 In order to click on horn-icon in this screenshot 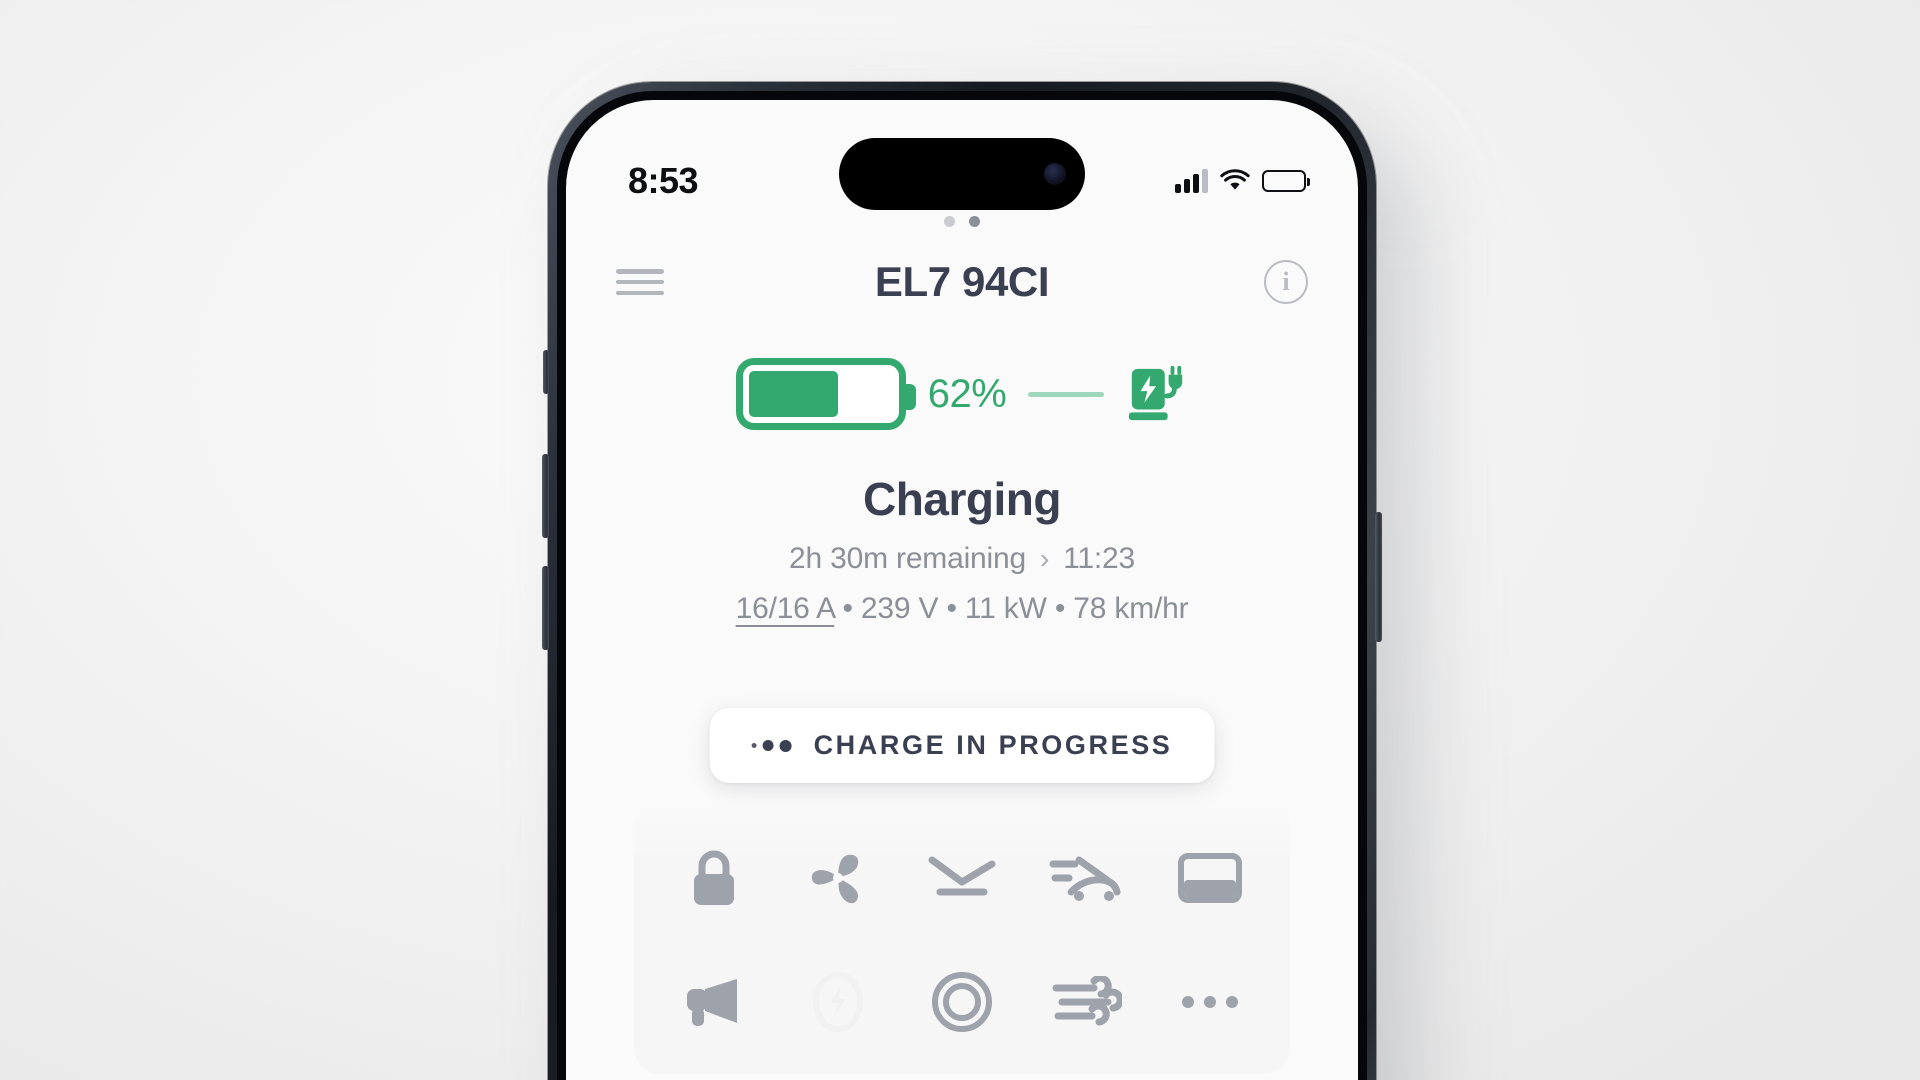, I will do `click(714, 1002)`.